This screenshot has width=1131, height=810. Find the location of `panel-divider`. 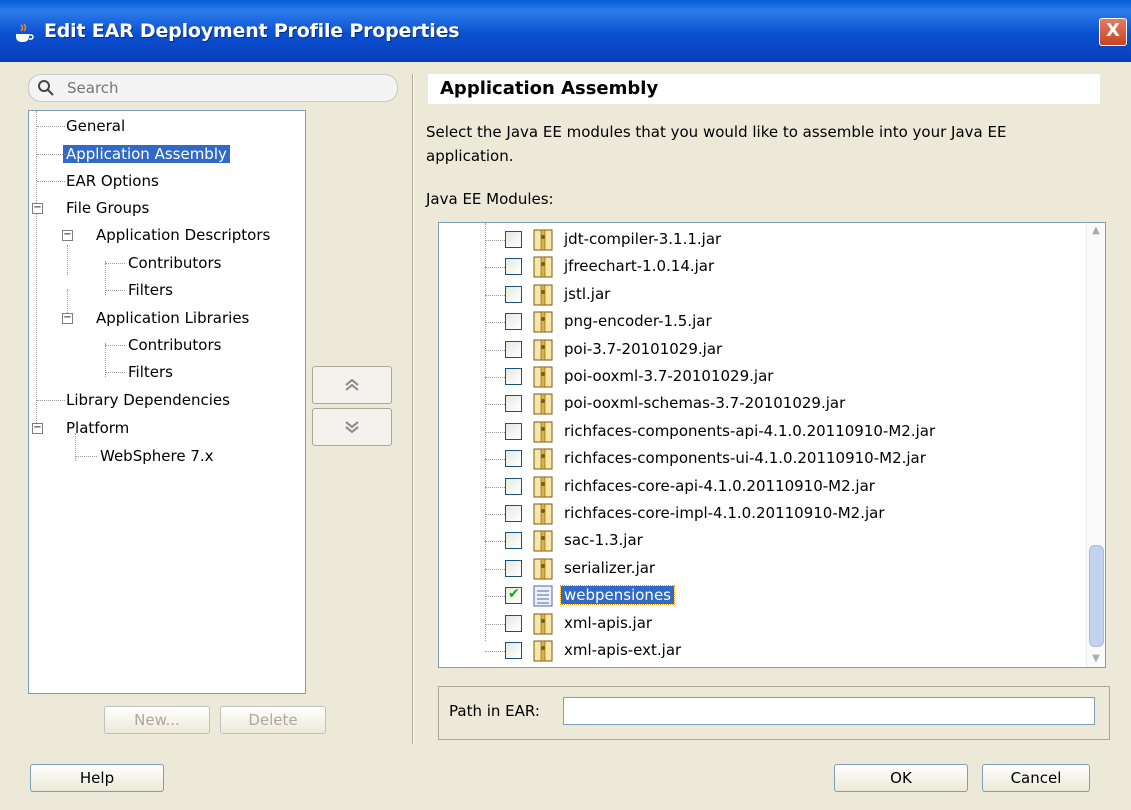

panel-divider is located at coordinates (413, 409).